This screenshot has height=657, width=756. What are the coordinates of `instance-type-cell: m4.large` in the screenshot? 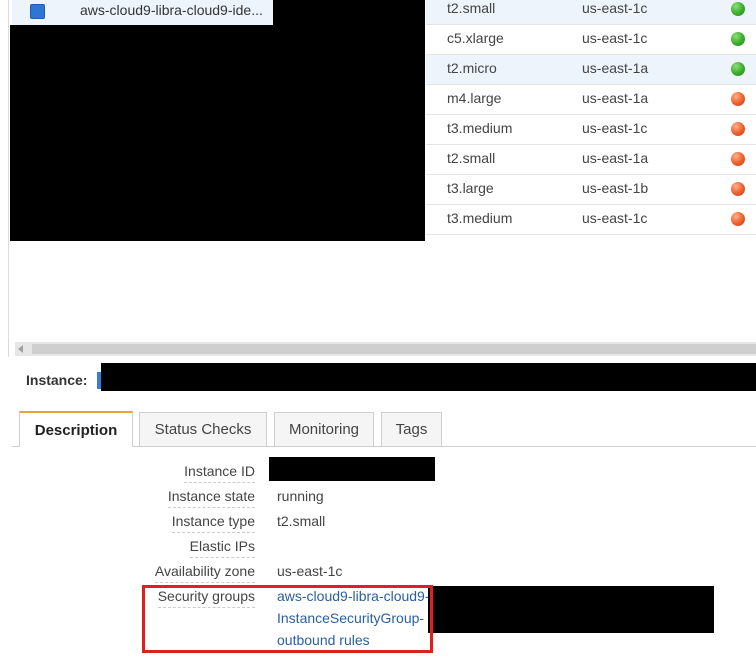 It's located at (474, 98).